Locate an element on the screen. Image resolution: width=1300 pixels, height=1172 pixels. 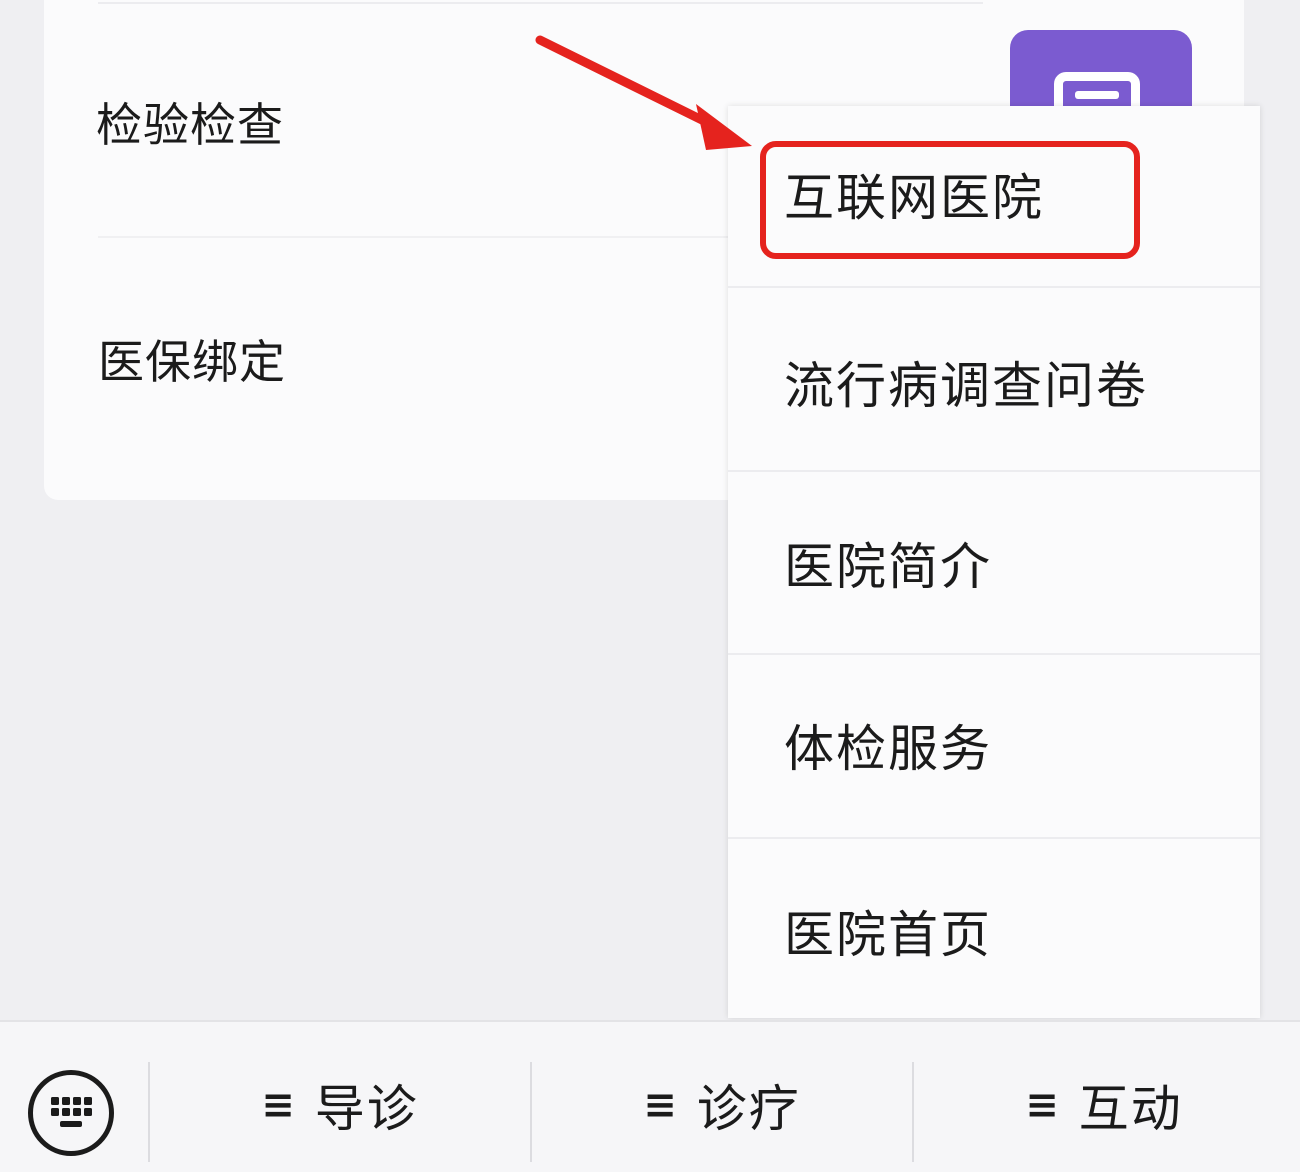
popup-item-label: 医院首页 is located at coordinates (888, 935).